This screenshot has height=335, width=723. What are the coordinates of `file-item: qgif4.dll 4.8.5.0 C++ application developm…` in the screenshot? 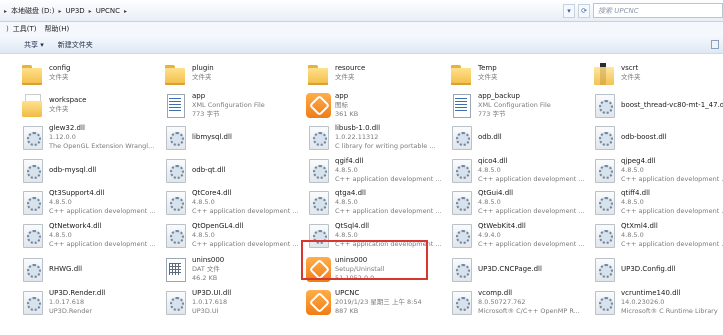 It's located at (375, 172).